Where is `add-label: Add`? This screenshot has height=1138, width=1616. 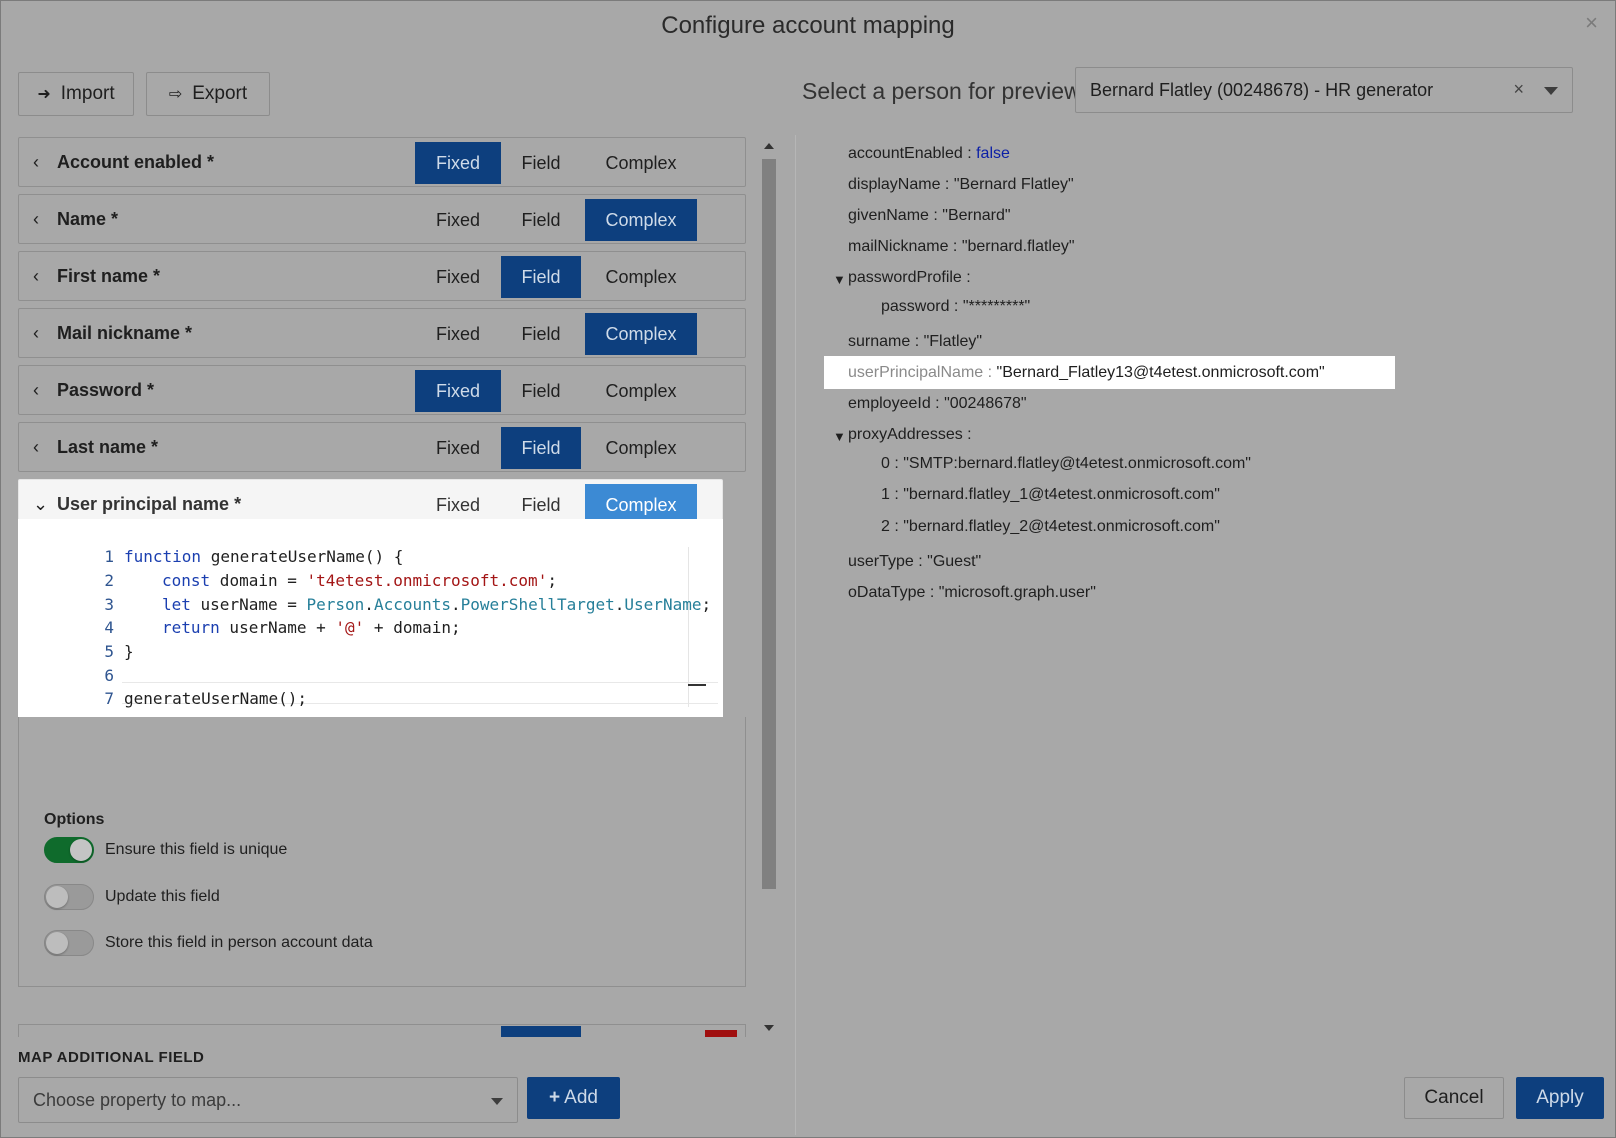
add-label: Add is located at coordinates (581, 1098).